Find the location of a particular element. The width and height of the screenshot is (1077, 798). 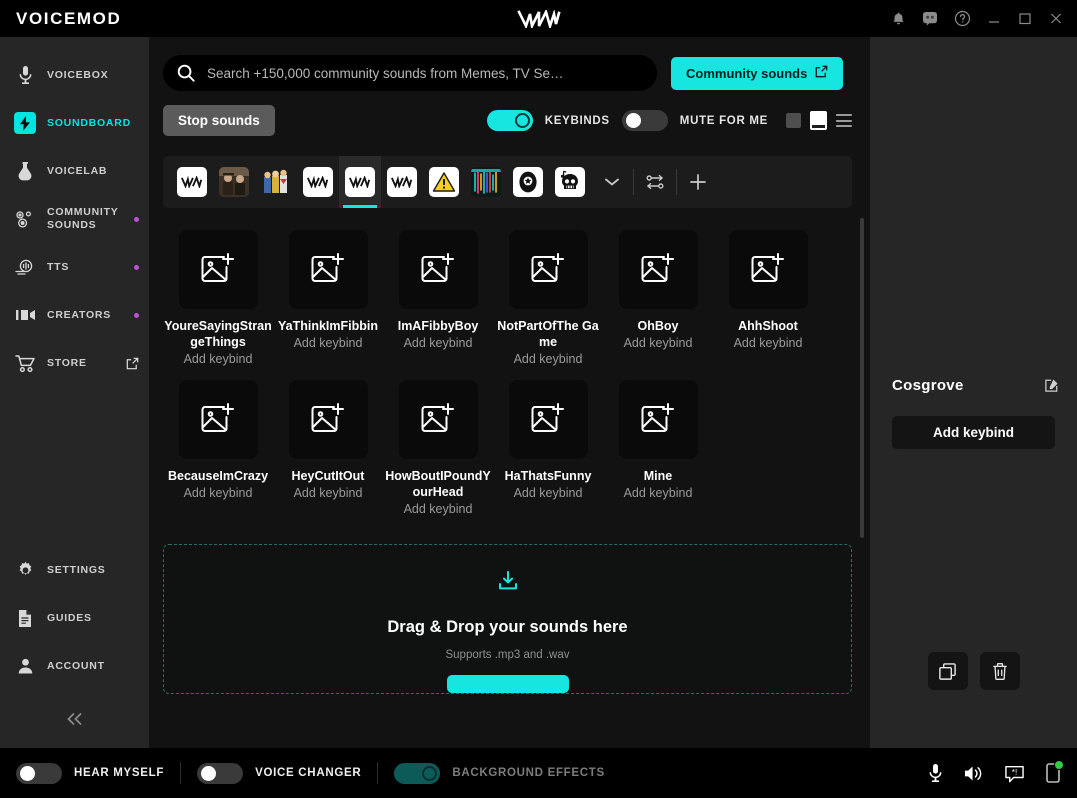

hear-myself-toggle is located at coordinates (39, 773).